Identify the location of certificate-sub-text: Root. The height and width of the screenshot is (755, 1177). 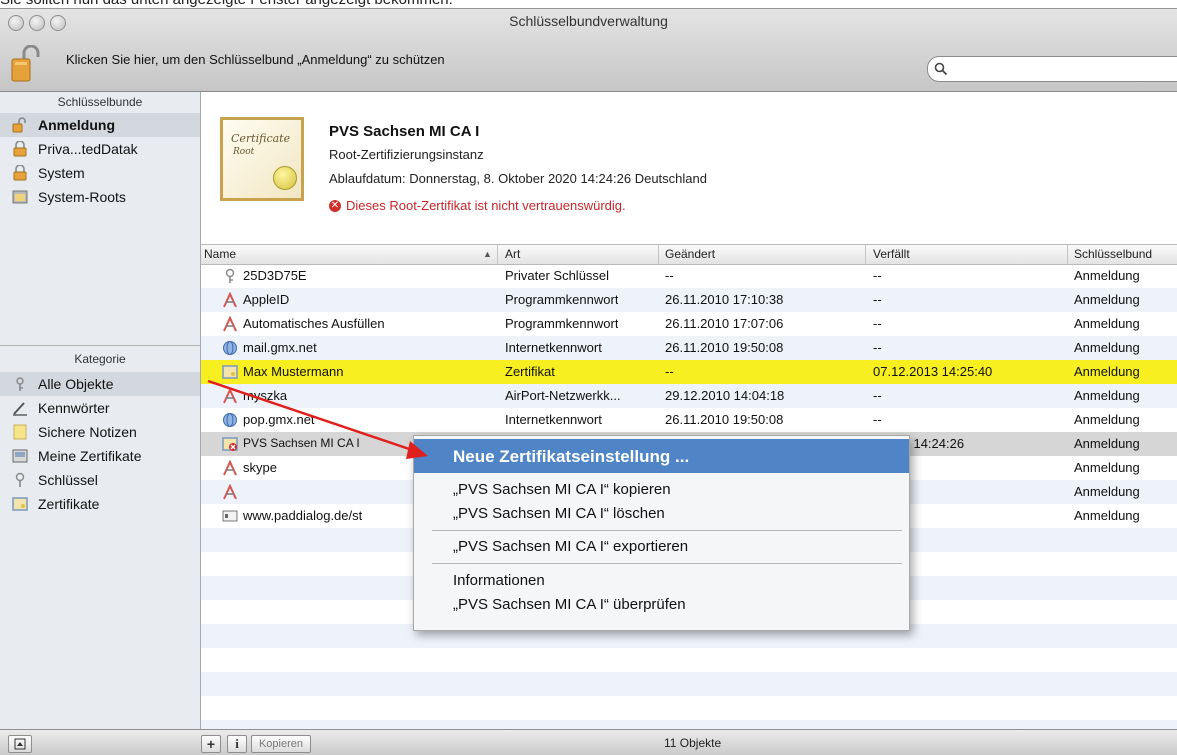
(244, 152).